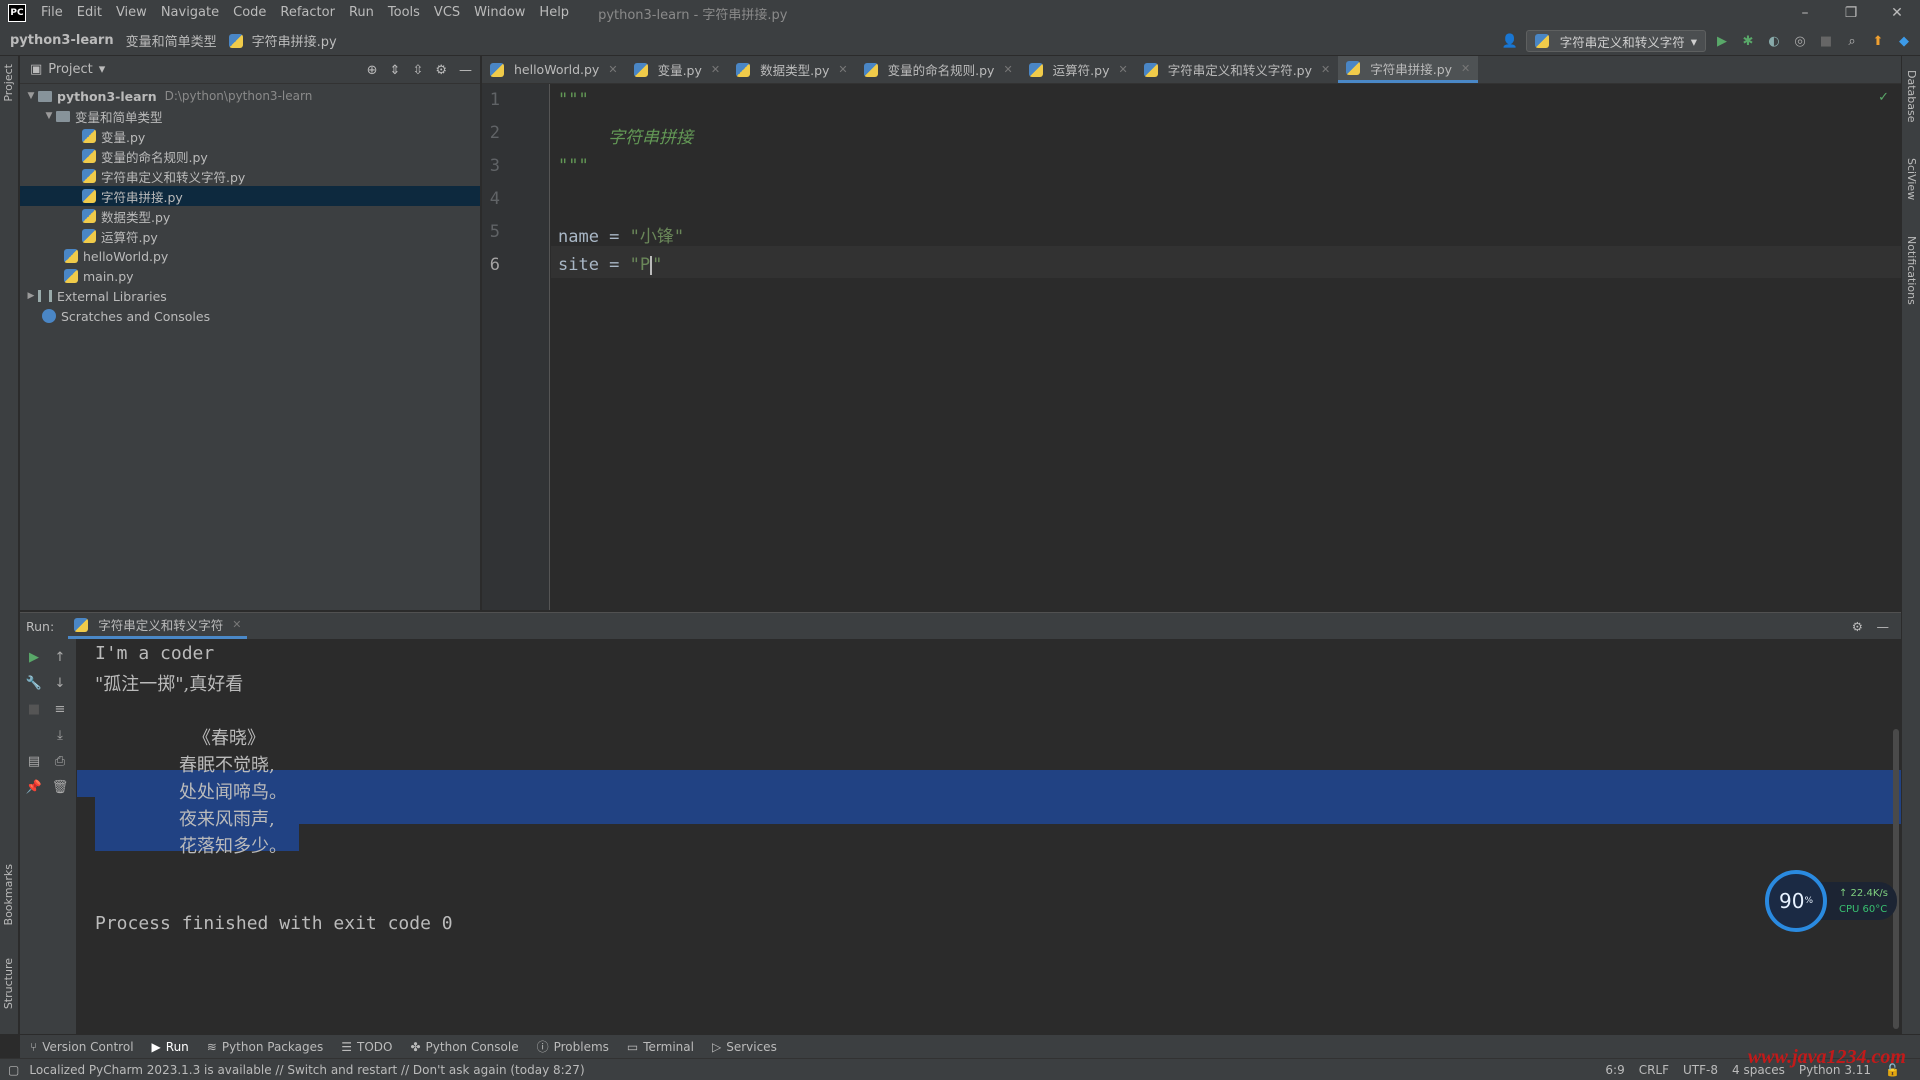  What do you see at coordinates (82, 1047) in the screenshot?
I see `tool-tab-version-control: ⑂ Version Control` at bounding box center [82, 1047].